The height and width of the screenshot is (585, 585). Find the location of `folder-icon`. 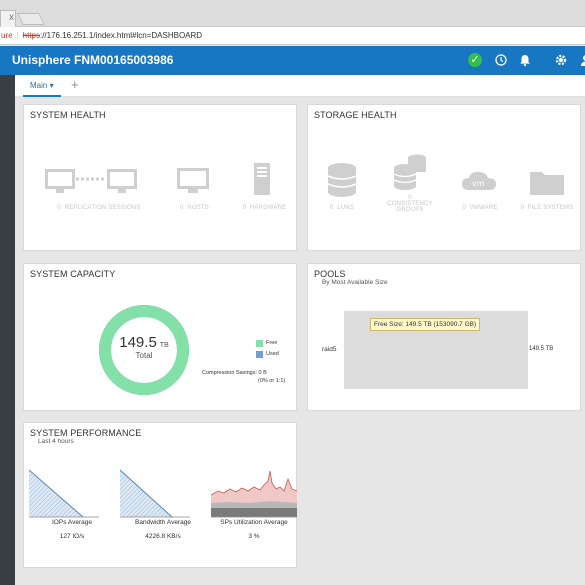

folder-icon is located at coordinates (547, 182).